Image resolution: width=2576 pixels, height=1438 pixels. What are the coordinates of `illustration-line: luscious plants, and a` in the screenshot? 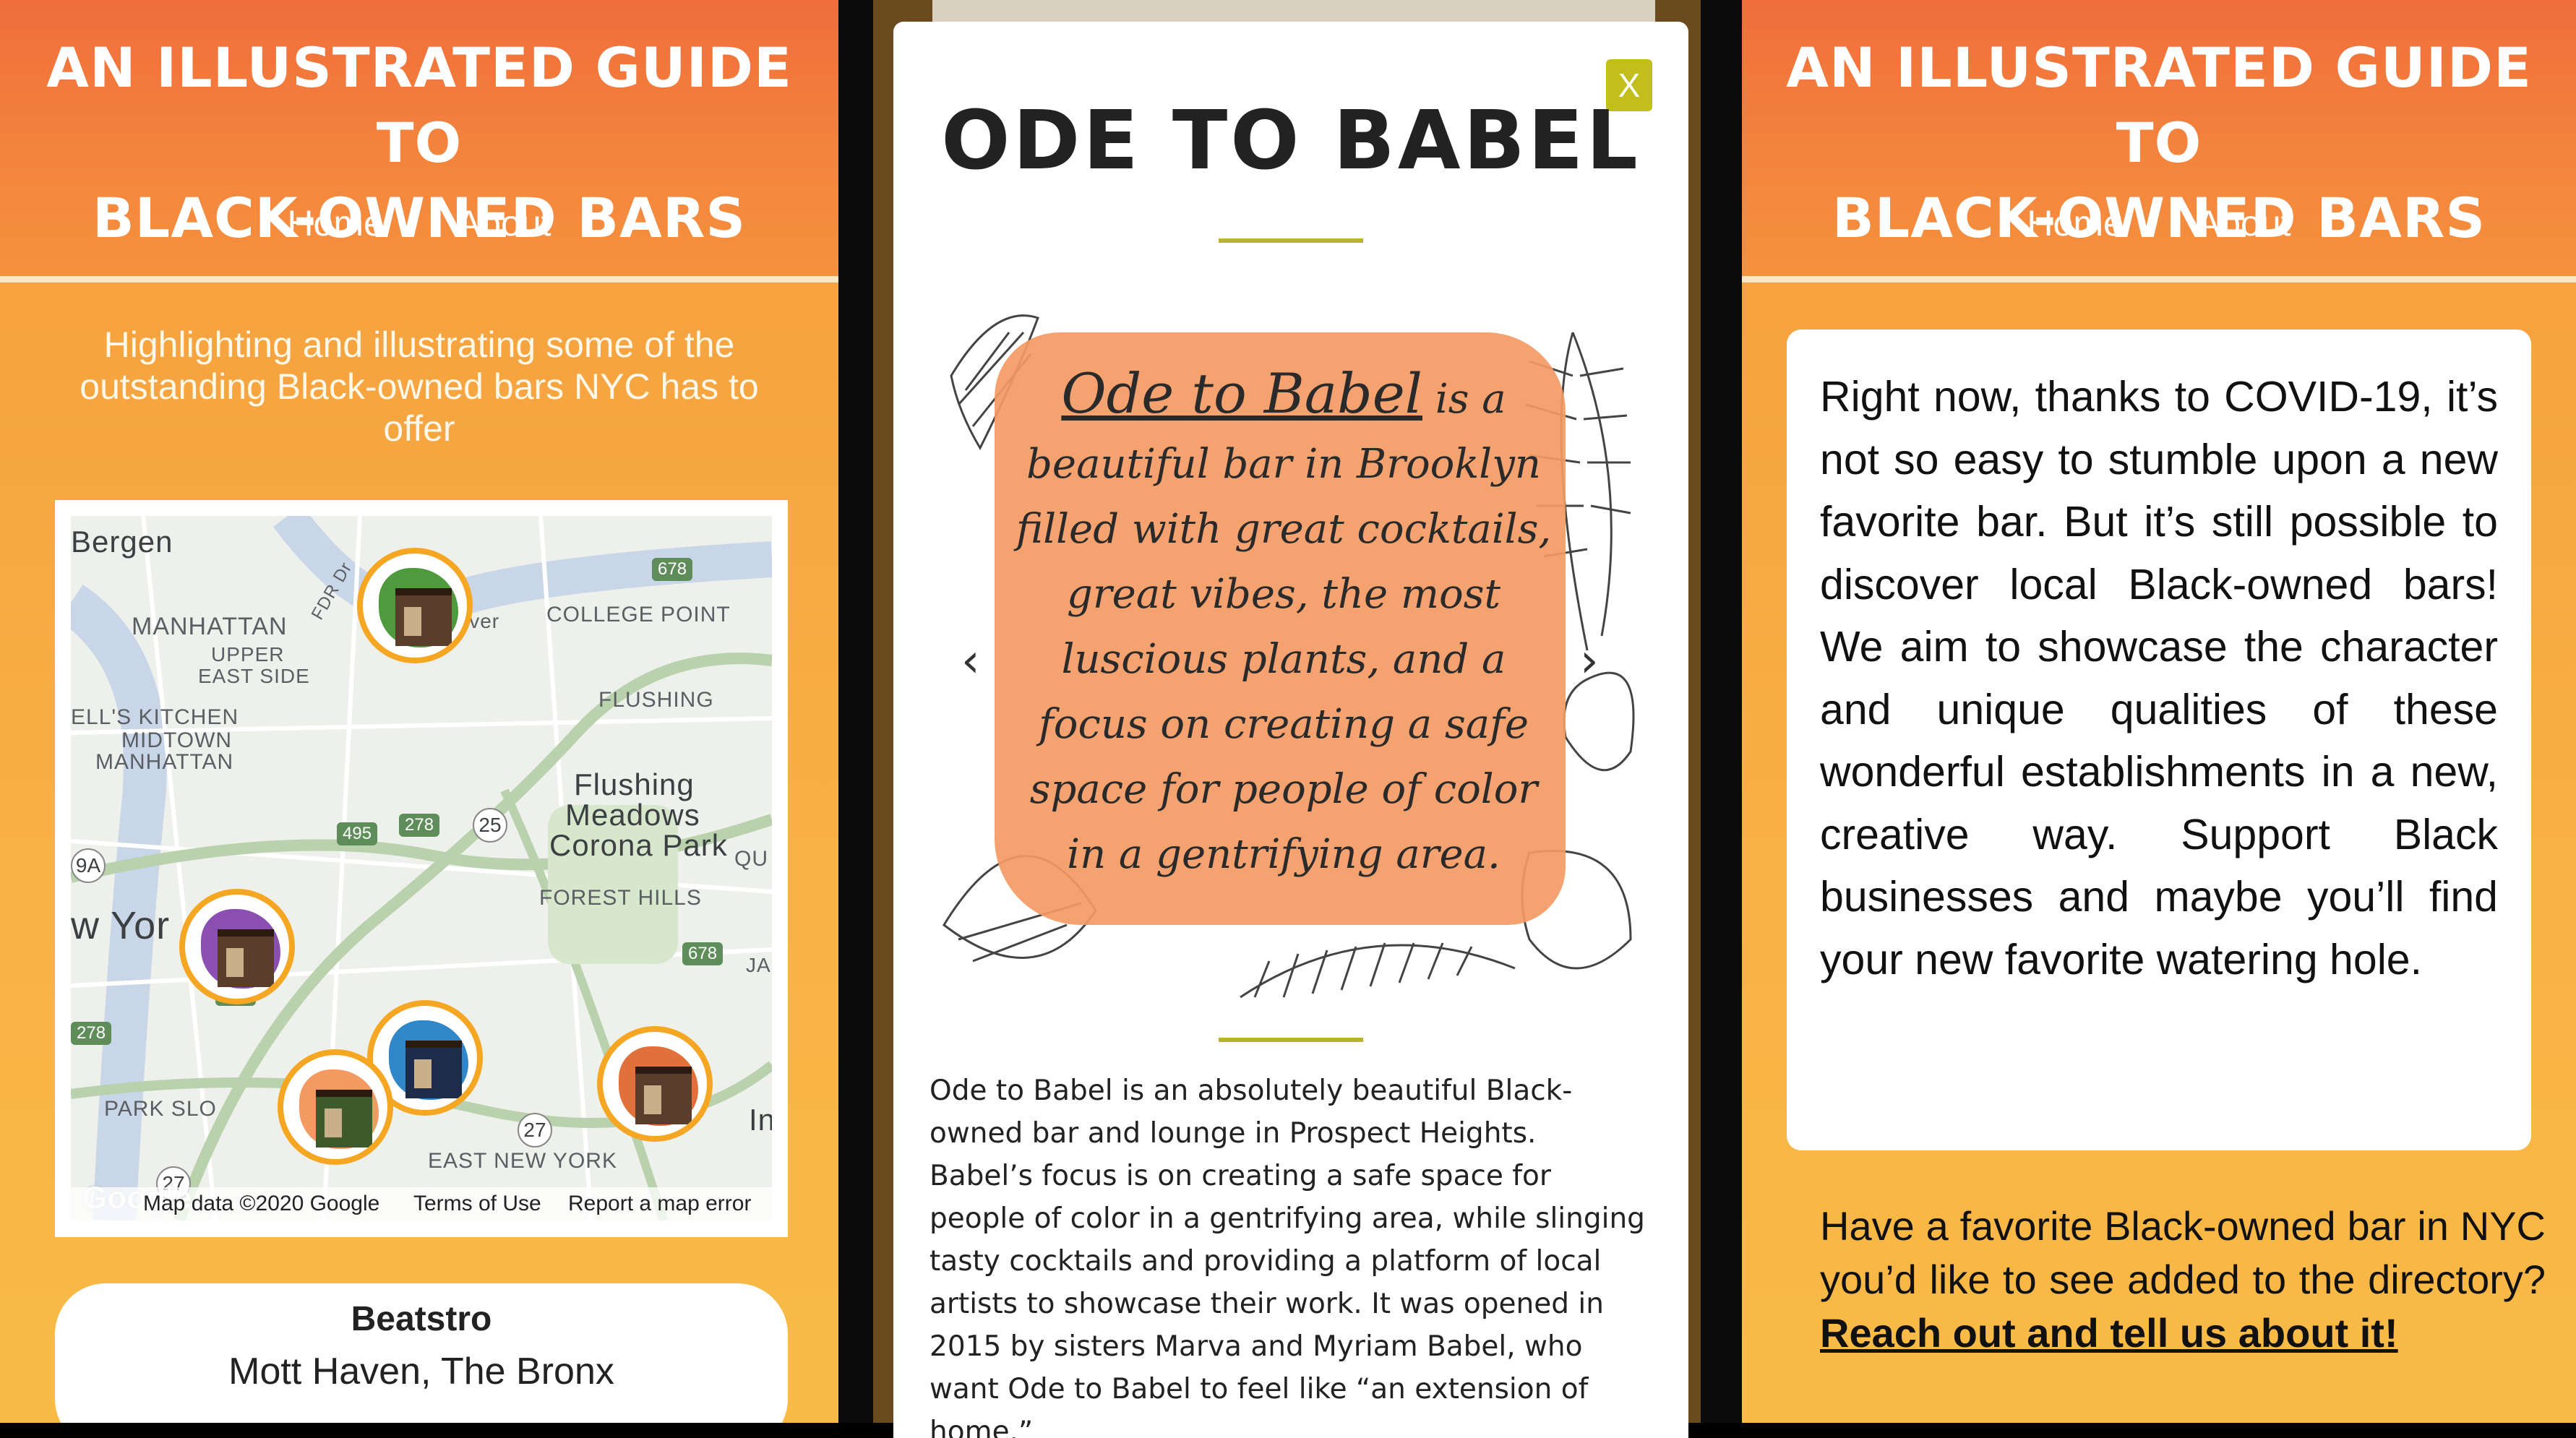 It's located at (1284, 659).